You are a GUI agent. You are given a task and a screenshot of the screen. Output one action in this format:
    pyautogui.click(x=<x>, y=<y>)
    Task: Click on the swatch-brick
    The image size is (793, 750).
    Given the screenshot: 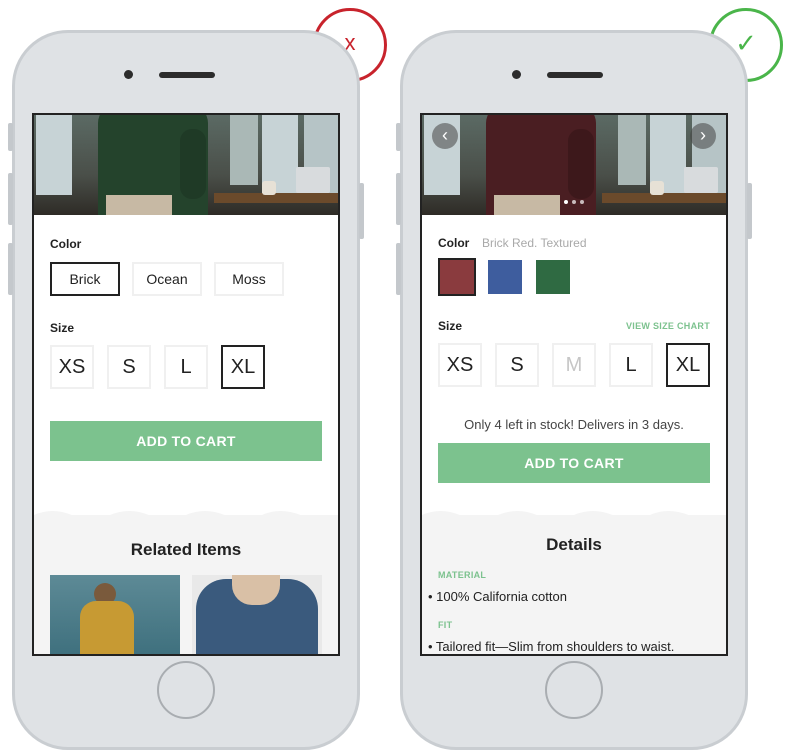 What is the action you would take?
    pyautogui.click(x=457, y=277)
    